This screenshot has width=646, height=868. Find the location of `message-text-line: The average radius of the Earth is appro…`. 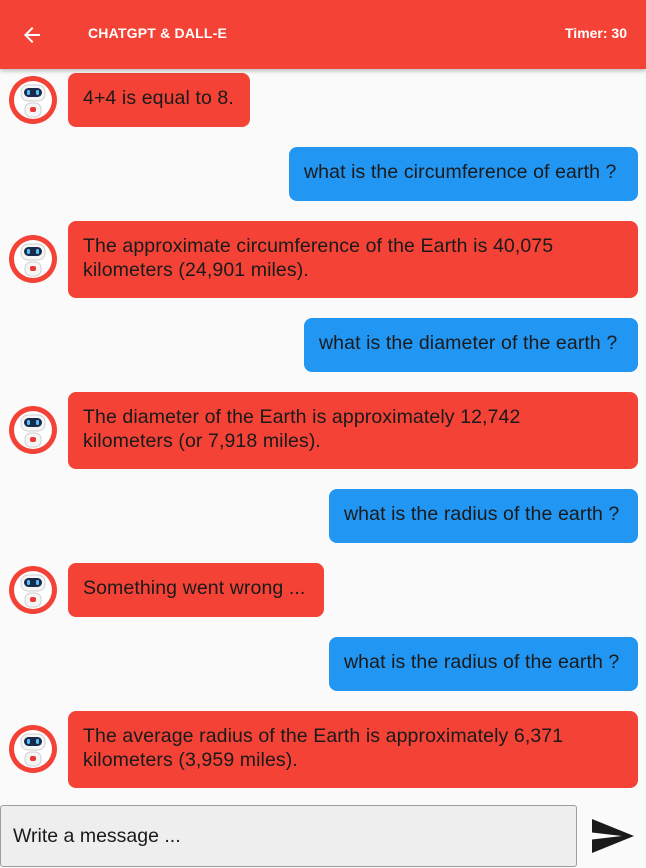

message-text-line: The average radius of the Earth is appro… is located at coordinates (323, 736).